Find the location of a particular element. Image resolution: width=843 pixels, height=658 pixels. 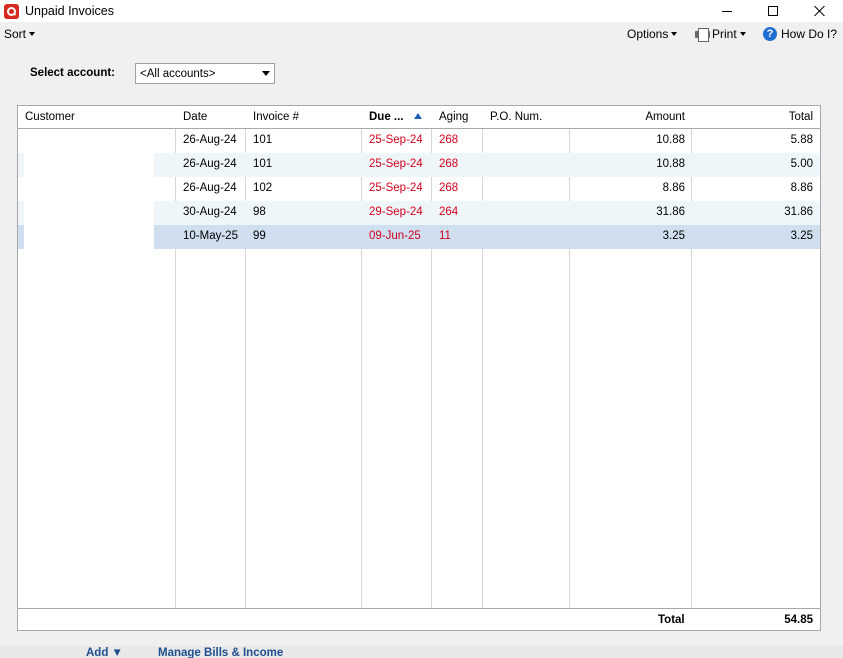

col-header-date: Date is located at coordinates (195, 117).